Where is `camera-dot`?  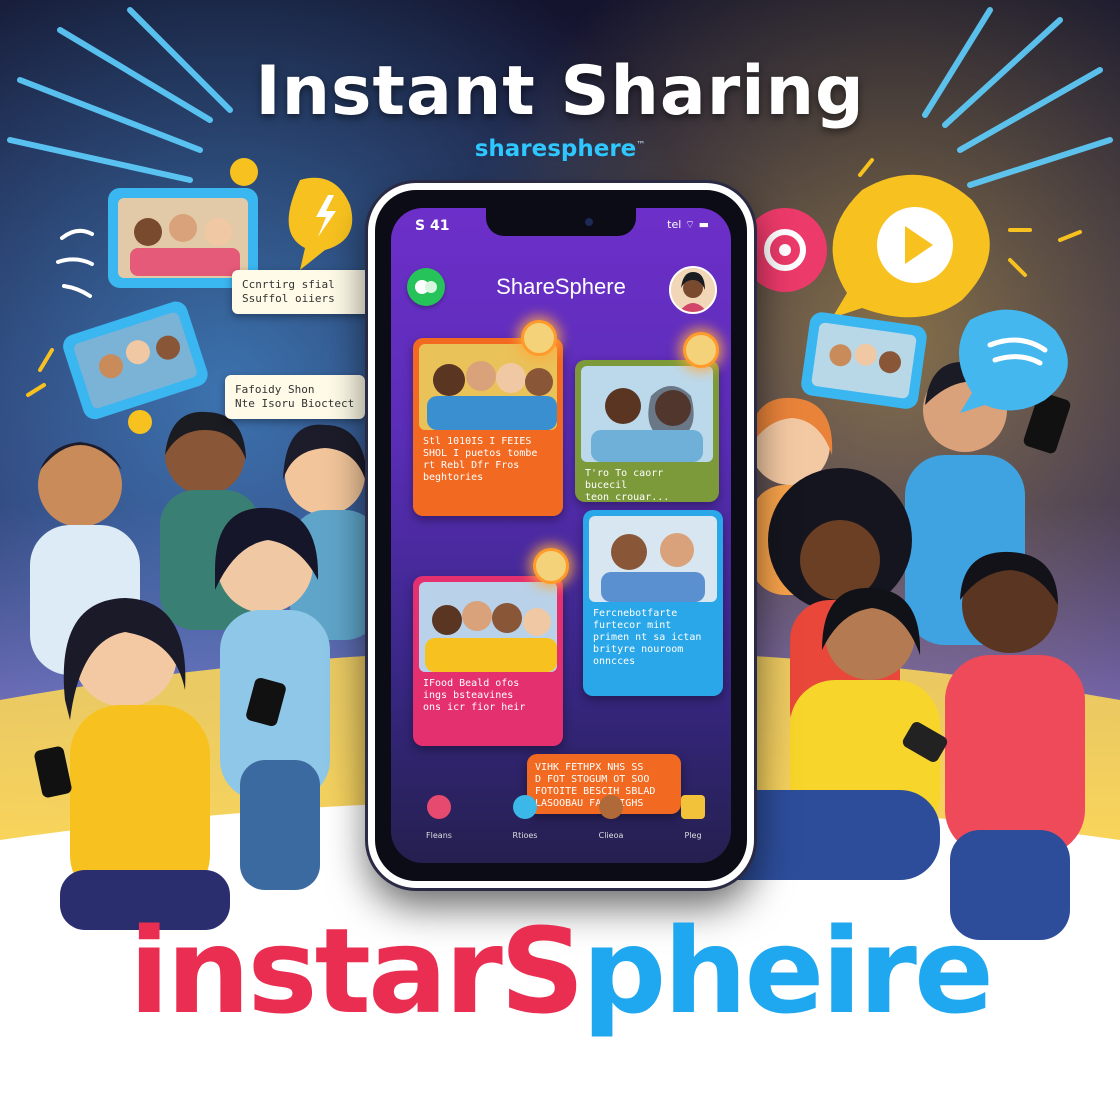
camera-dot is located at coordinates (589, 222).